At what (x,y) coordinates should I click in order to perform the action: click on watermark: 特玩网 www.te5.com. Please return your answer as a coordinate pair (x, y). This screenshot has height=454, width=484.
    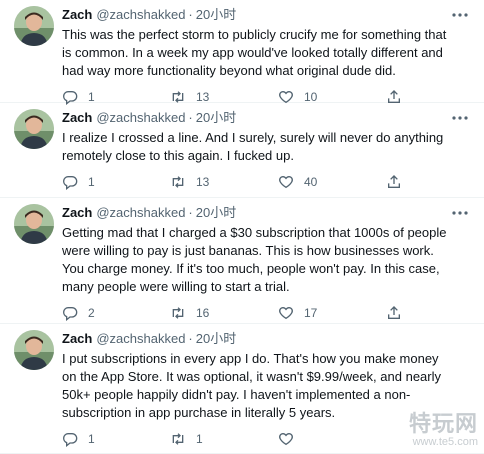
    Looking at the image, I should click on (443, 427).